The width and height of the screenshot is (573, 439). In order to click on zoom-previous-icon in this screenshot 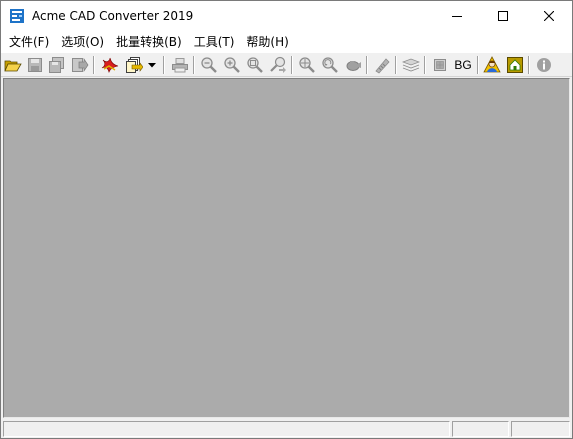, I will do `click(330, 65)`.